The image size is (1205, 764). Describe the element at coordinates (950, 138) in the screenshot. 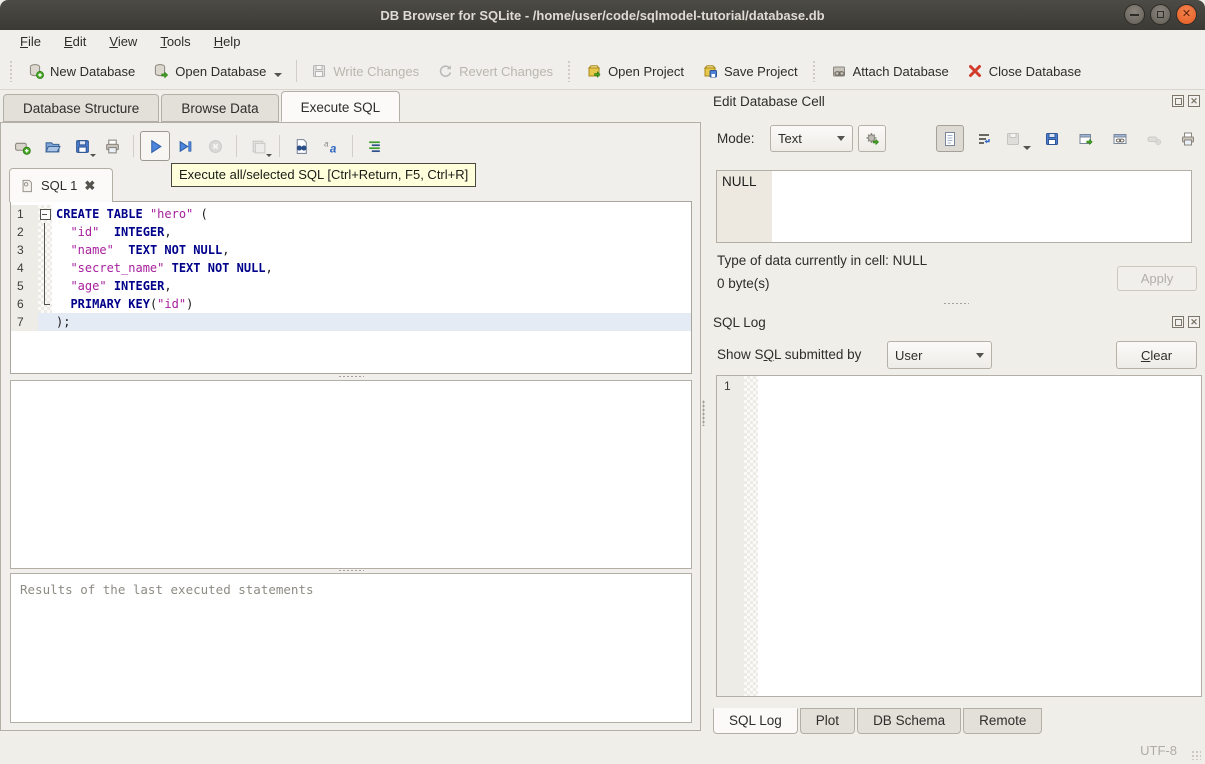

I see `text-mode-icon` at that location.